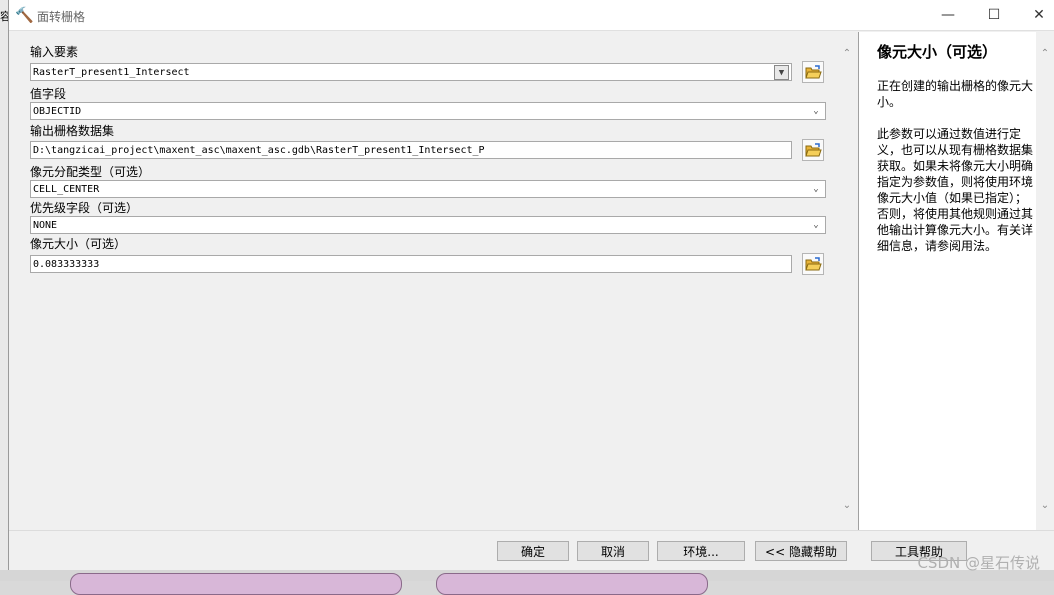 This screenshot has width=1054, height=595. What do you see at coordinates (994, 15) in the screenshot?
I see `maximize-button: ☐` at bounding box center [994, 15].